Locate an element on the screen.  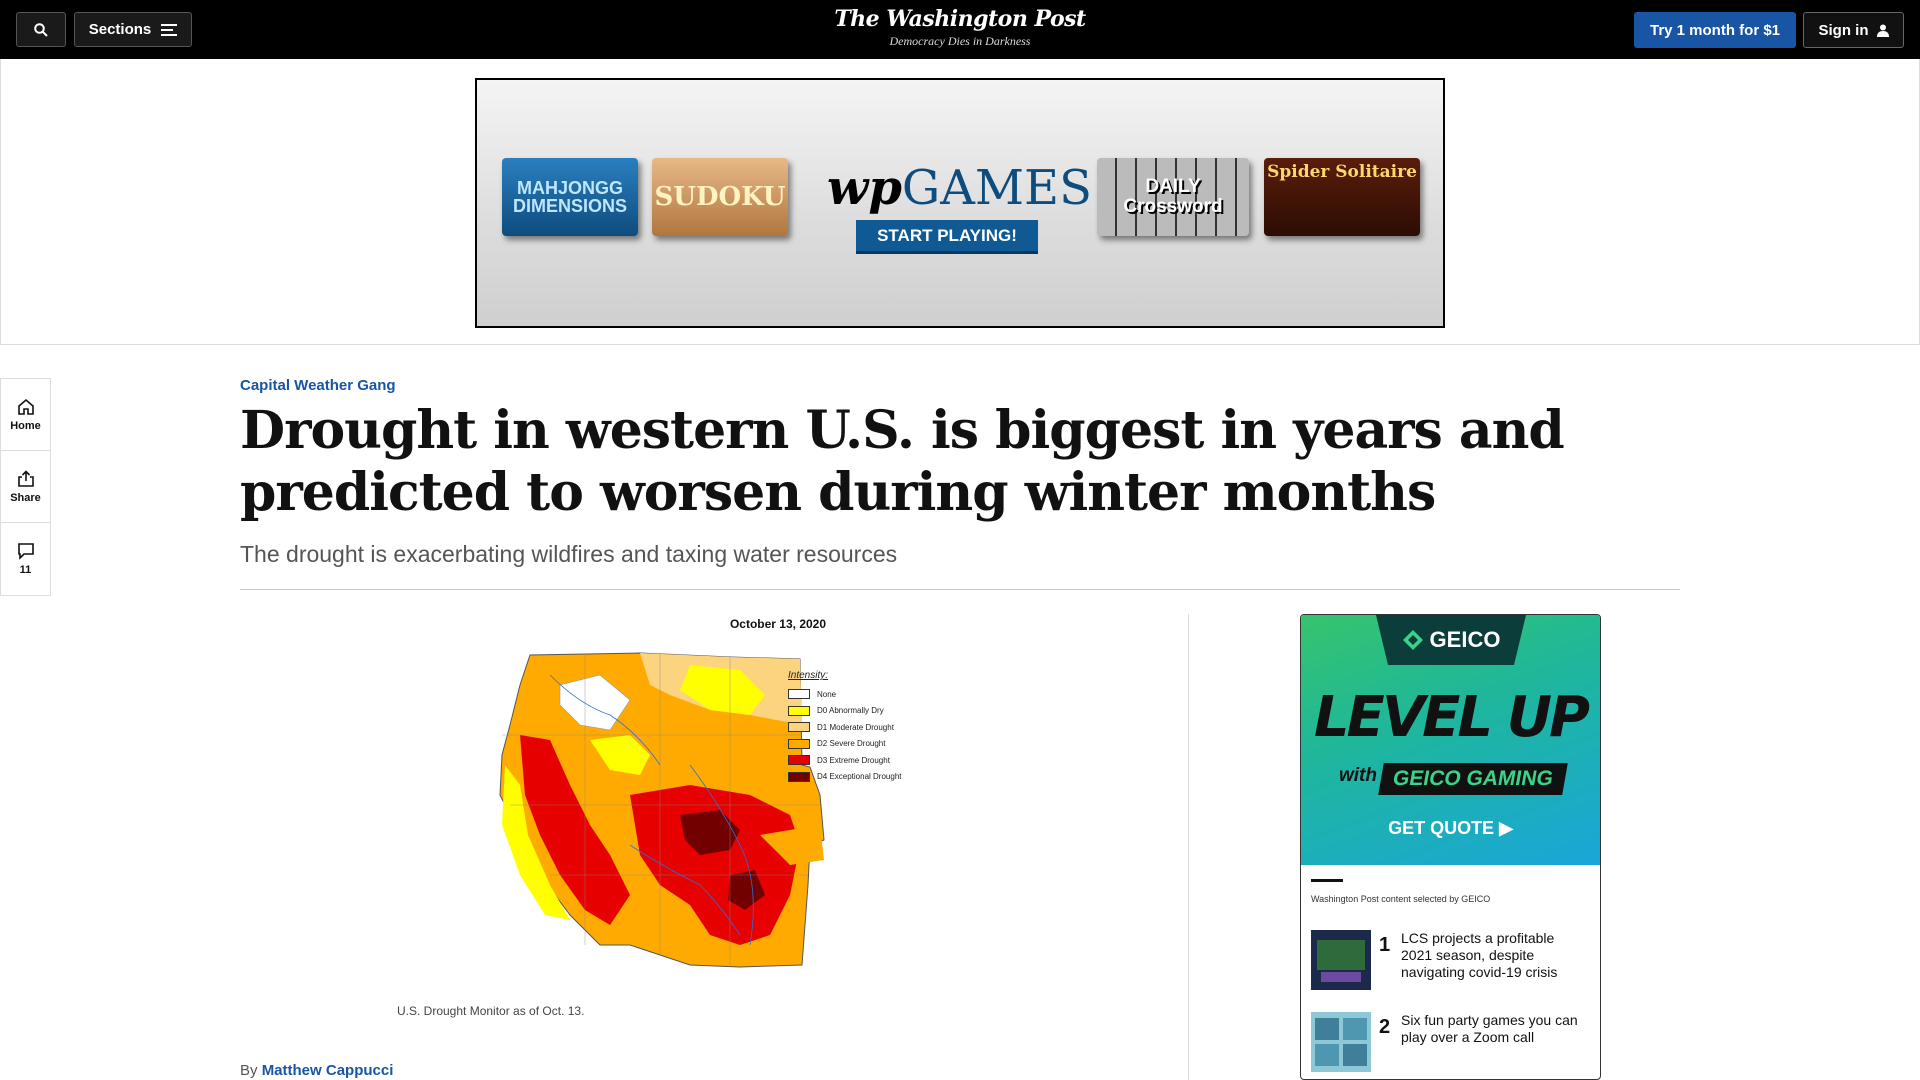
wp-games-logo: wpGAMES START PLAYING! is located at coordinates (959, 207).